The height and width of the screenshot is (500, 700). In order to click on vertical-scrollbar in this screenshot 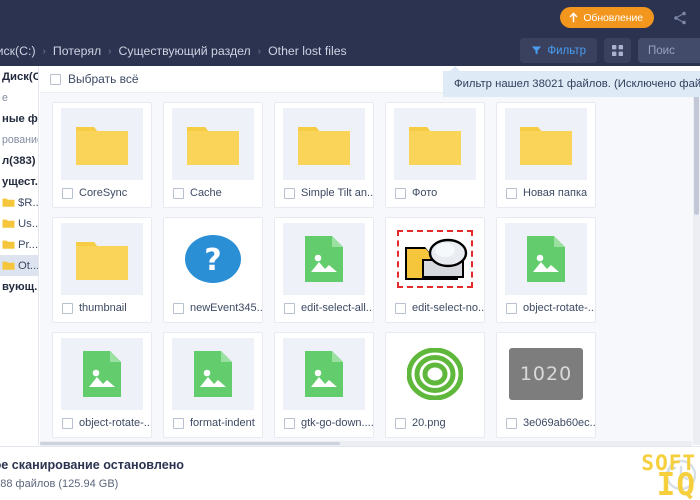, I will do `click(696, 269)`.